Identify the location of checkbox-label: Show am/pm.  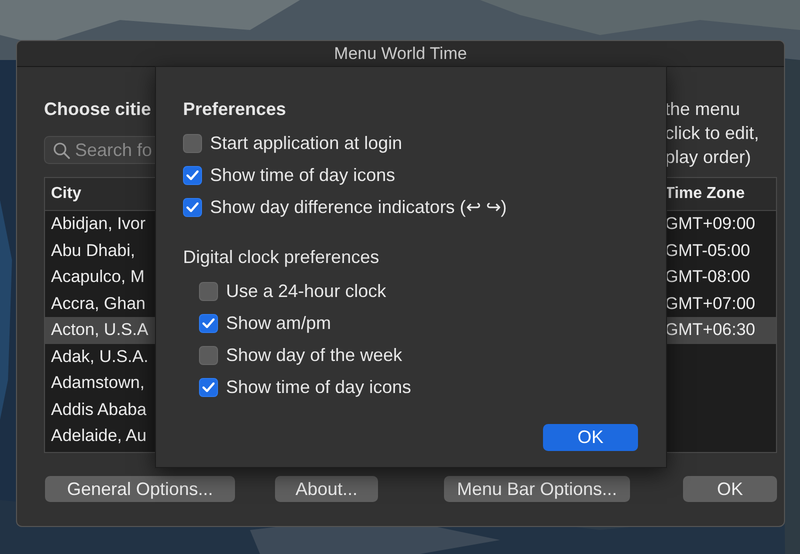
(279, 323).